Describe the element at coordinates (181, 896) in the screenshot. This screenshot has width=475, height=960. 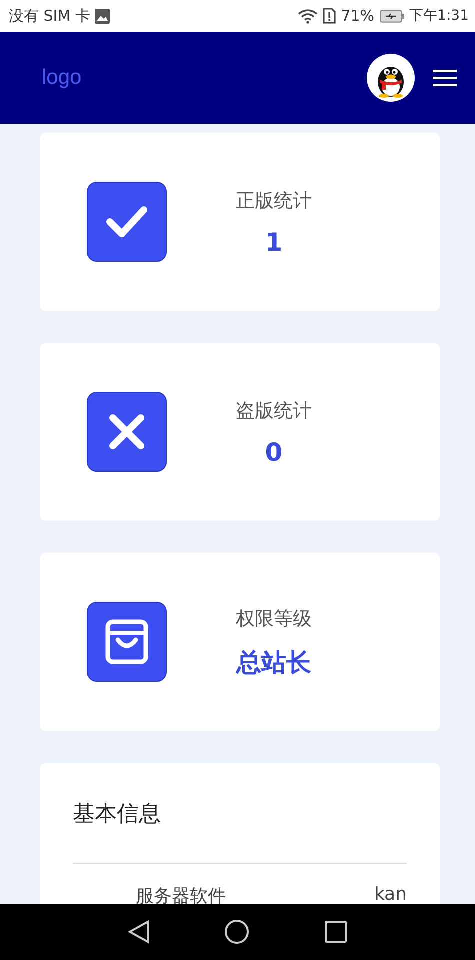
I see `info-label: 服务器软件` at that location.